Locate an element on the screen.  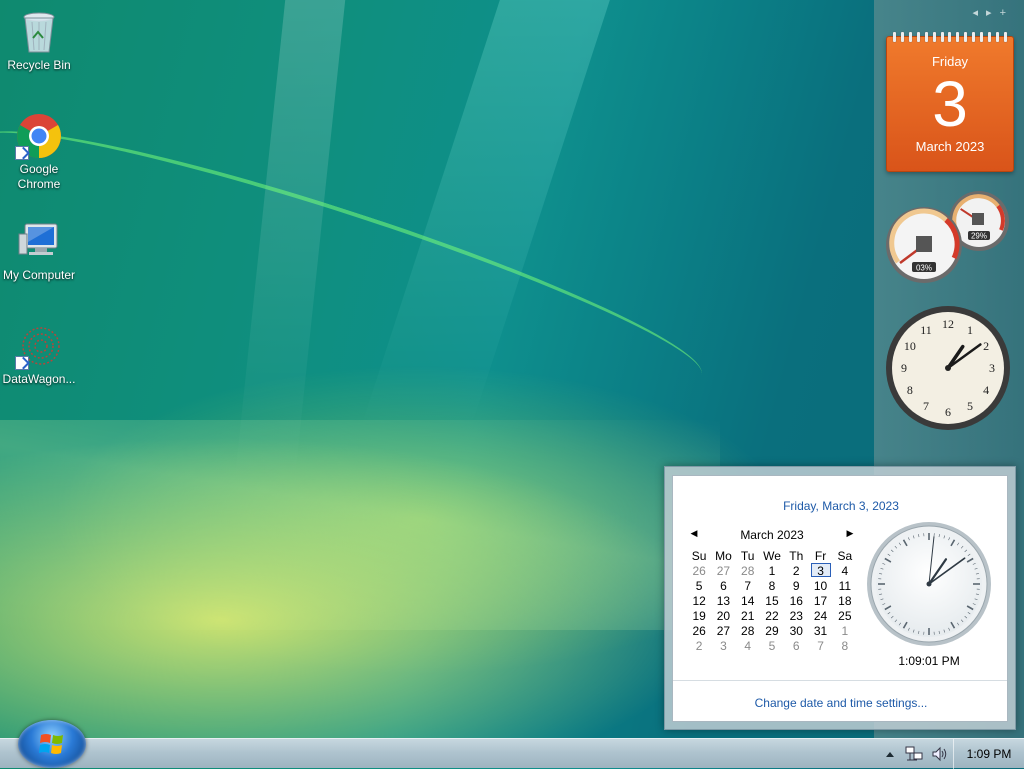
desktop-icon-label: Google Chrome is located at coordinates (39, 177).